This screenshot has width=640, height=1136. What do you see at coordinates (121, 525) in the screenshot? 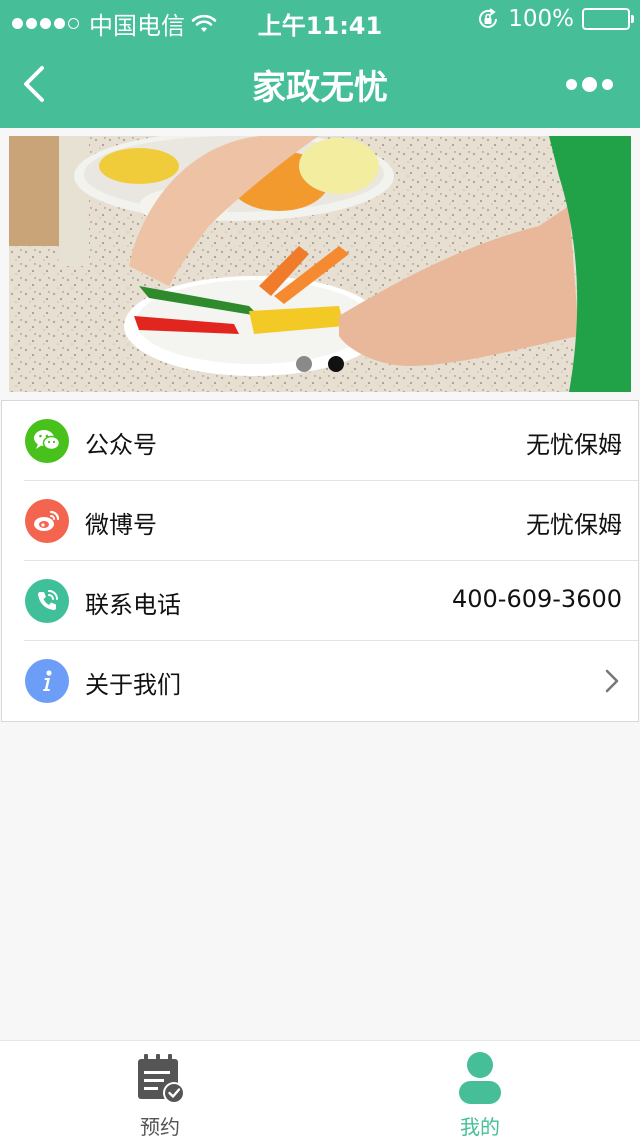
I see `list-item-label: 微博号` at bounding box center [121, 525].